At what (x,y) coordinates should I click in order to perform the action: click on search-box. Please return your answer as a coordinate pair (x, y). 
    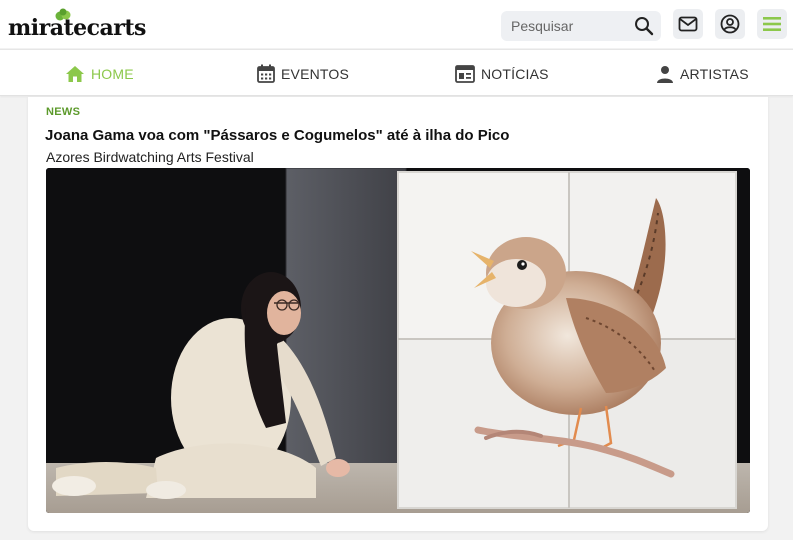
    Looking at the image, I should click on (581, 26).